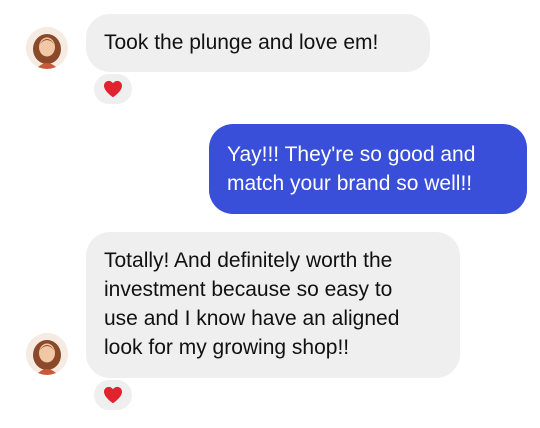 The image size is (540, 428). What do you see at coordinates (252, 318) in the screenshot?
I see `message-text: use and I know have an aligned` at bounding box center [252, 318].